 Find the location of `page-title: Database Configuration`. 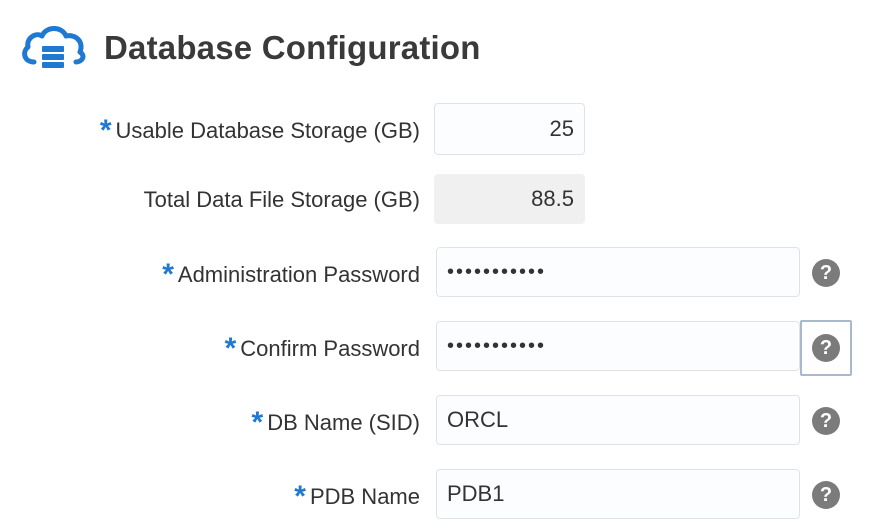

page-title: Database Configuration is located at coordinates (292, 47).